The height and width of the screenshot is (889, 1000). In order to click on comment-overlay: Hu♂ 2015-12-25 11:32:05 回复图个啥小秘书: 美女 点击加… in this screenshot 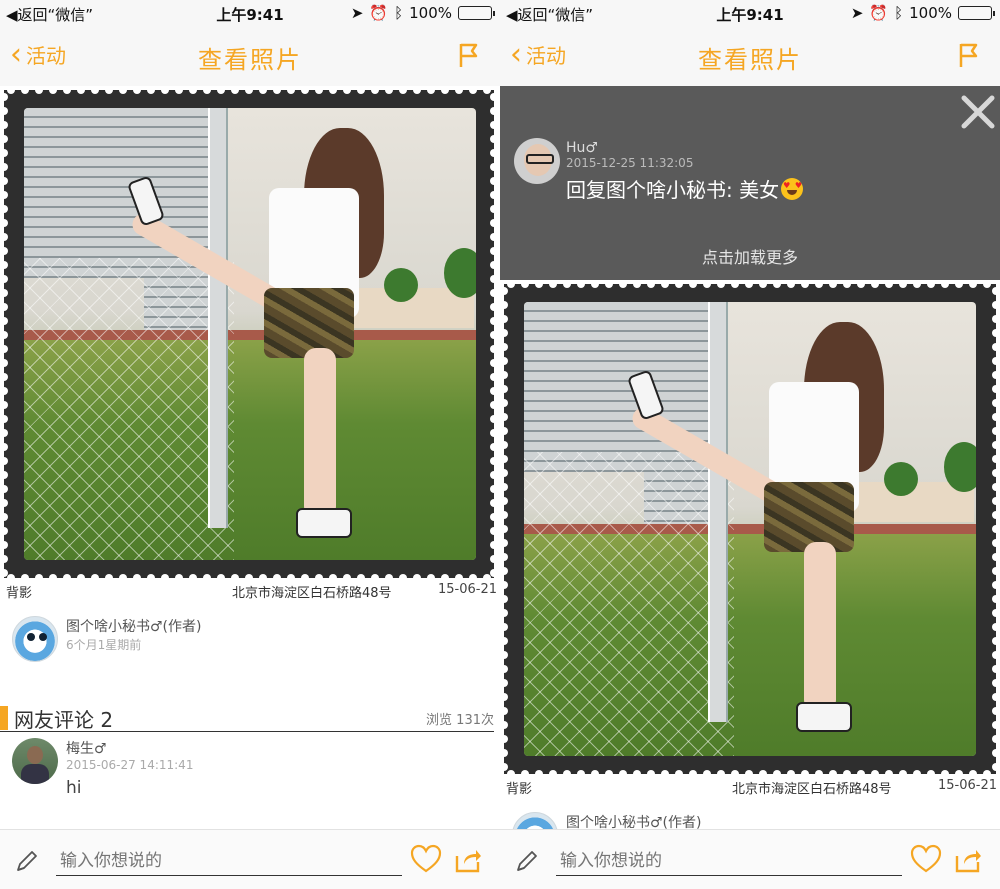, I will do `click(750, 183)`.